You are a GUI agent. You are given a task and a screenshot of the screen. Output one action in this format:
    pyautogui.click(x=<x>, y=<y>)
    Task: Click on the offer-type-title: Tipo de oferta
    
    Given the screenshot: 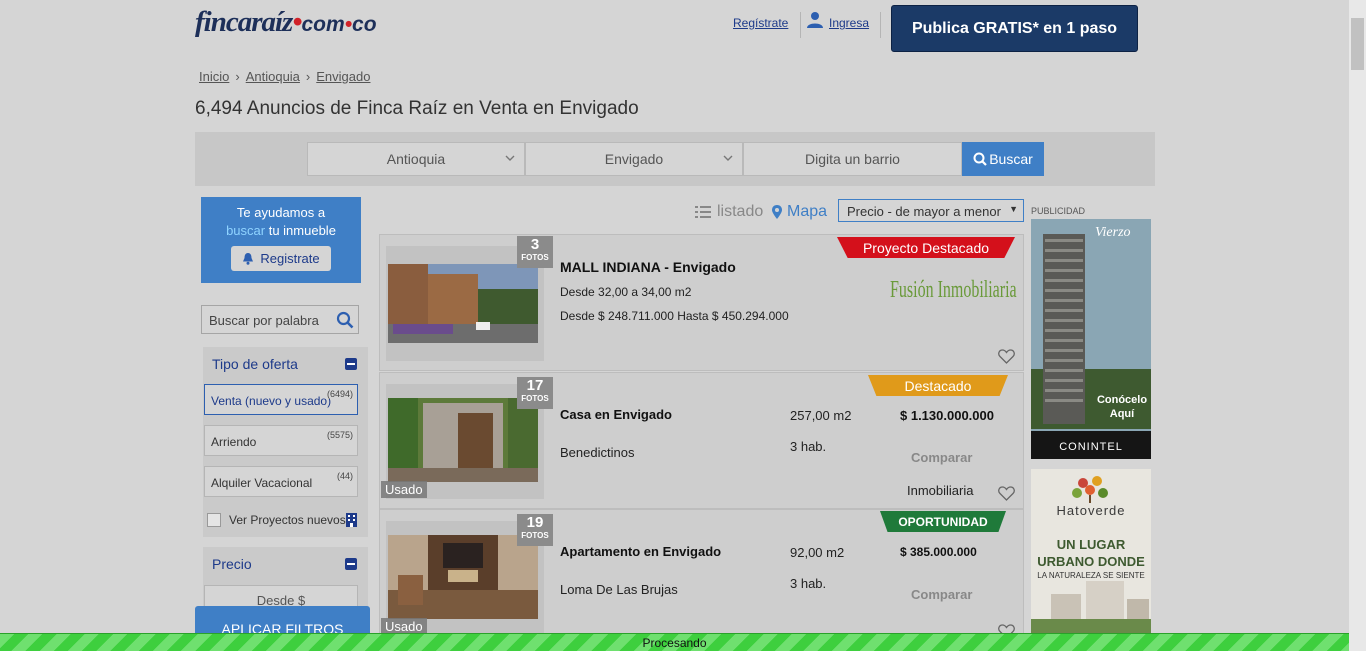 What is the action you would take?
    pyautogui.click(x=255, y=364)
    